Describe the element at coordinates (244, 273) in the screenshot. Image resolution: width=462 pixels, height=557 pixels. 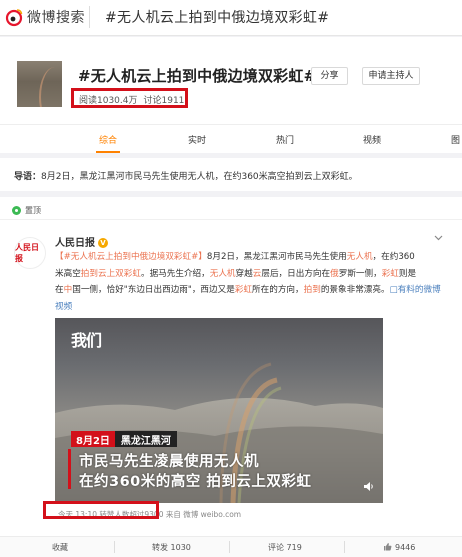
I see `post-text-segment: 穿越` at that location.